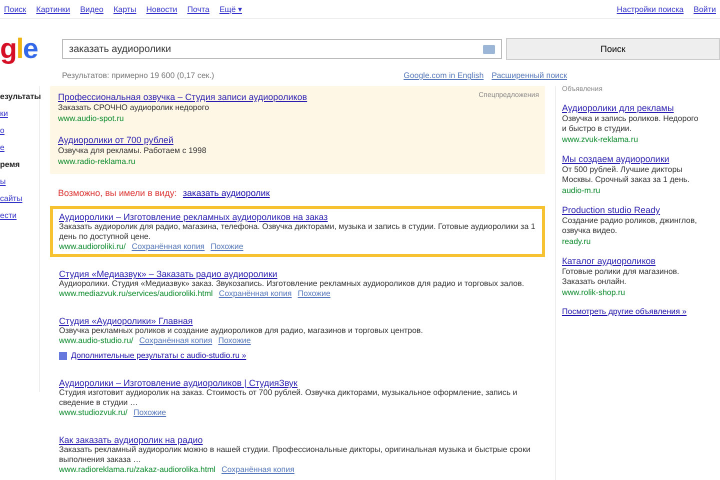  I want to click on ad-snippet: Готовые ролики для магазинов. Заказать онлайн., so click(621, 277).